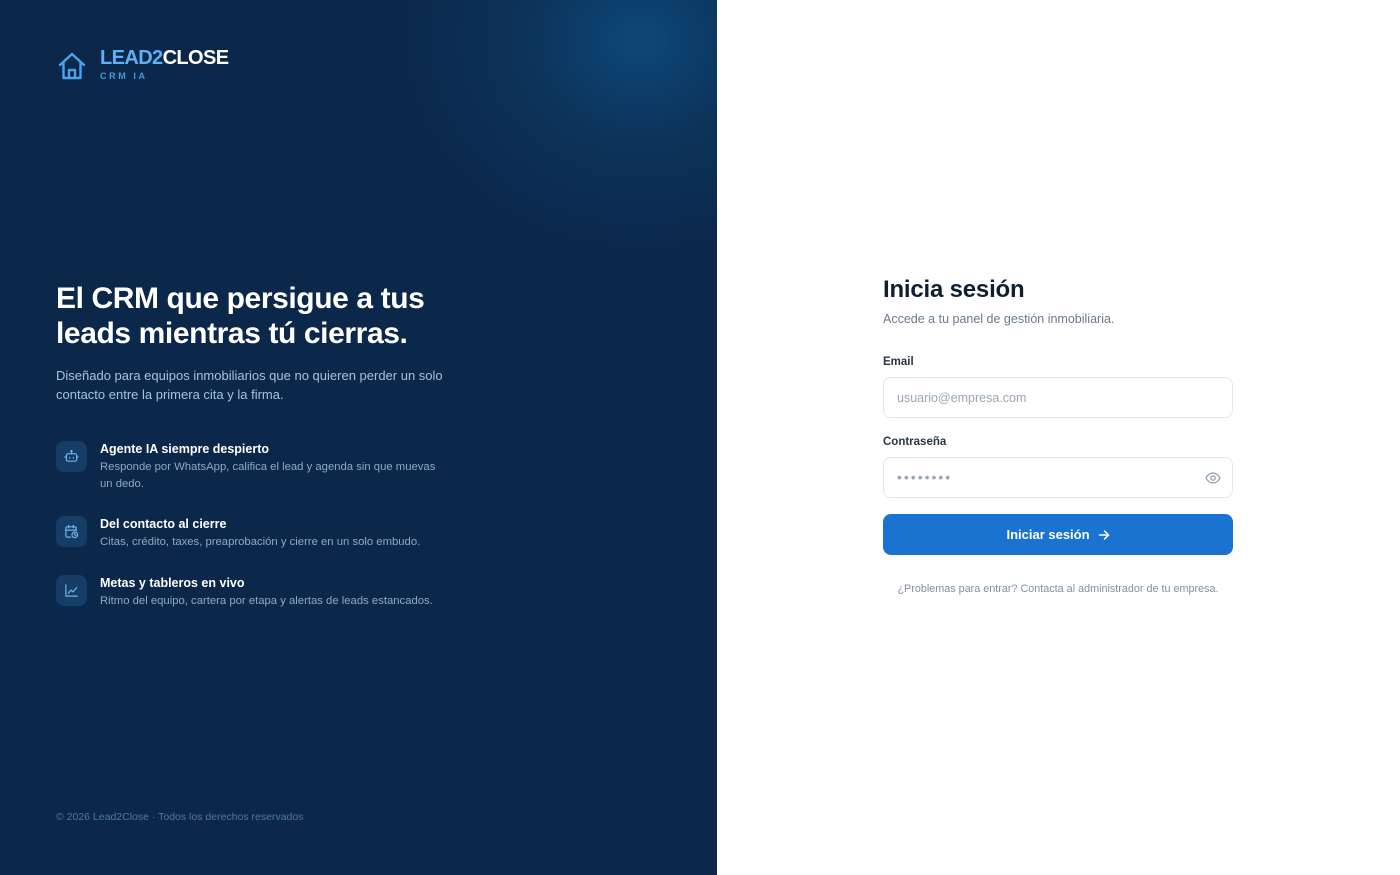 Image resolution: width=1400 pixels, height=875 pixels. What do you see at coordinates (954, 289) in the screenshot?
I see `login-title: Inicia sesión` at bounding box center [954, 289].